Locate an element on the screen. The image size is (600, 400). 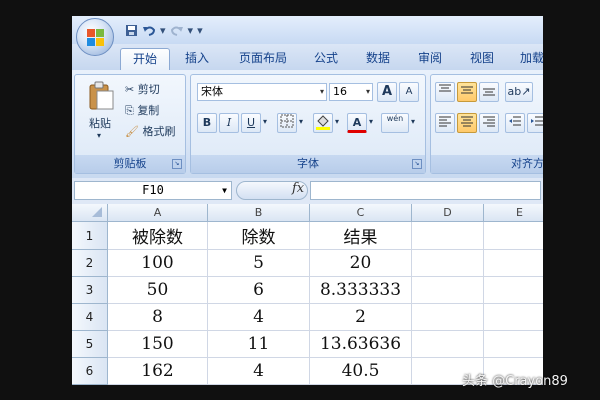
align-right-icon is located at coordinates (489, 121).